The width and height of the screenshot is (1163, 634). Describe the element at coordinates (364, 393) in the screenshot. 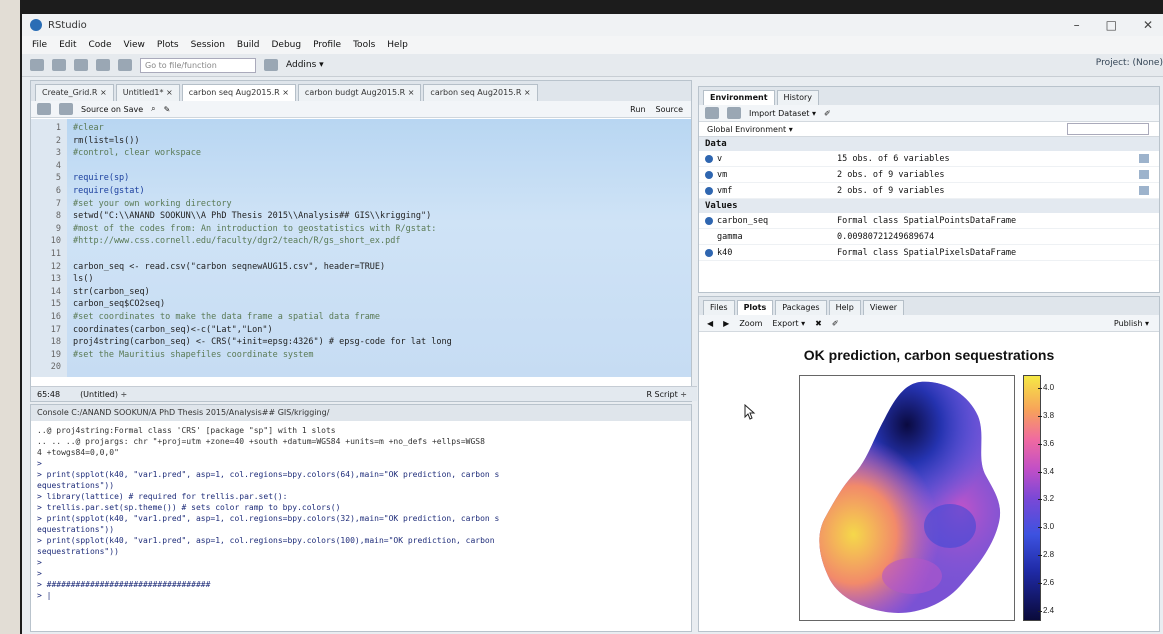

I see `editor-status-bar: 65:48 (Untitled) ÷ R Script ÷` at that location.